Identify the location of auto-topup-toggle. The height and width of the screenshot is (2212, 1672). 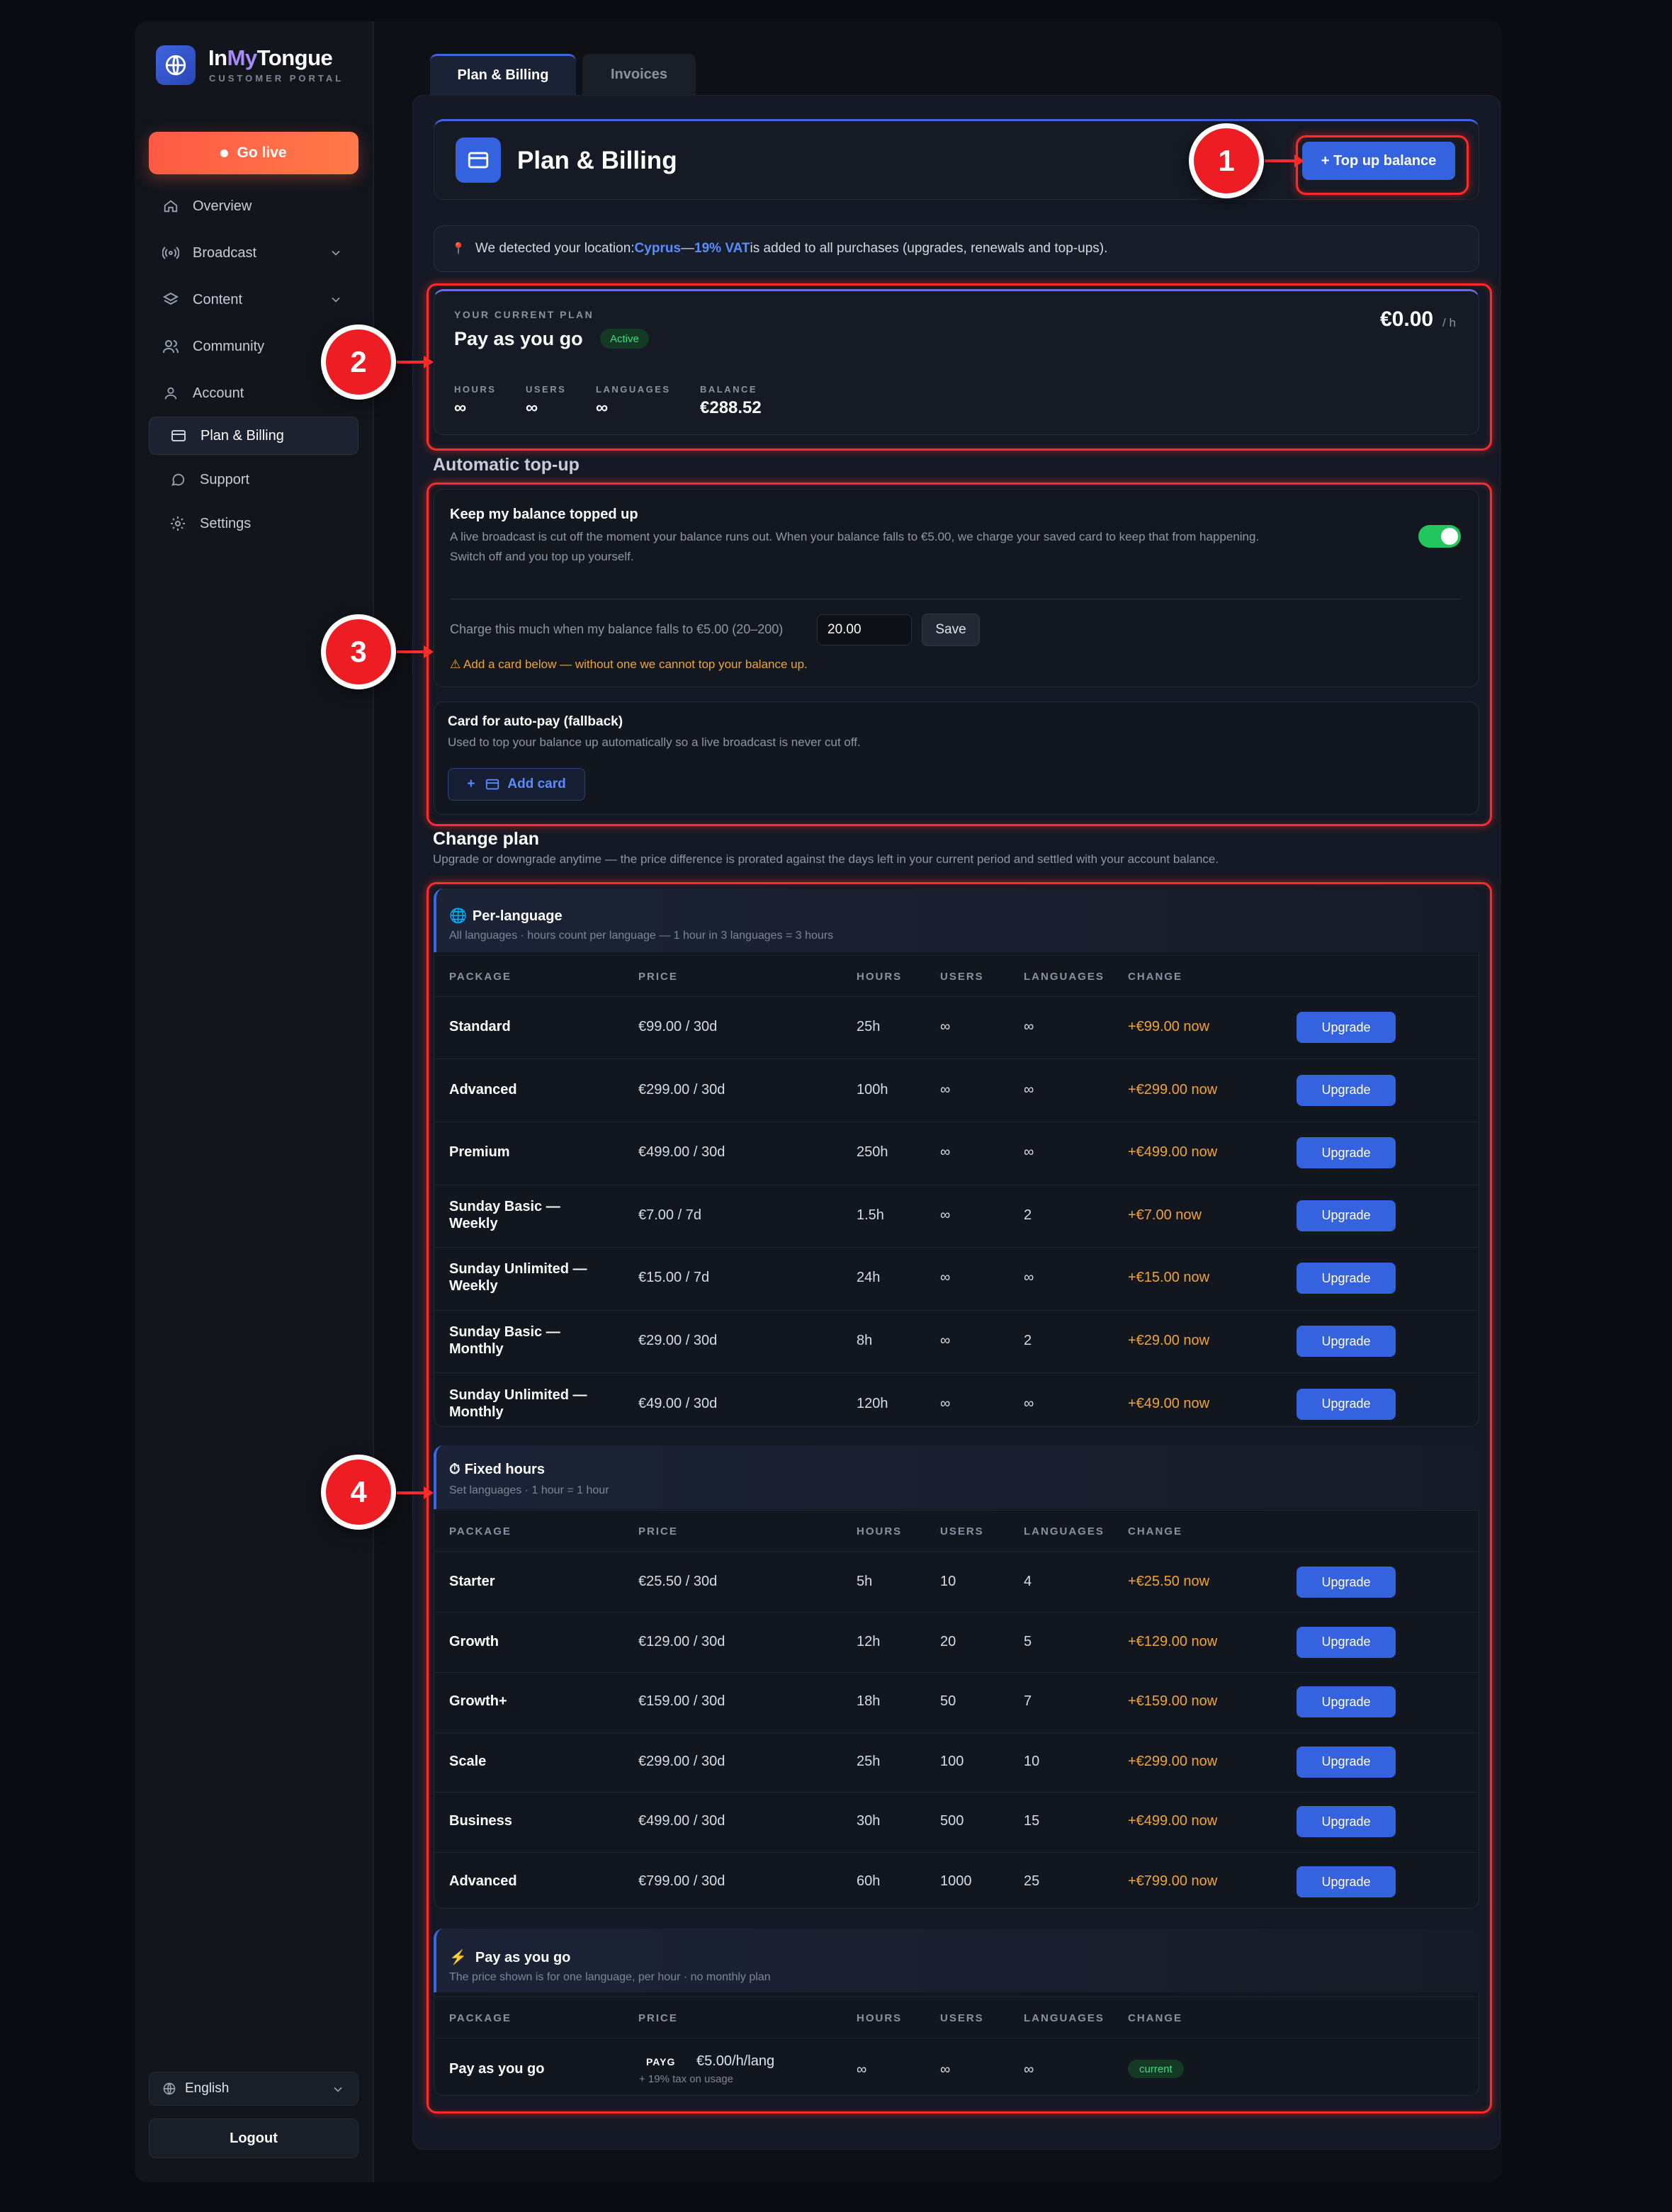
(1439, 536).